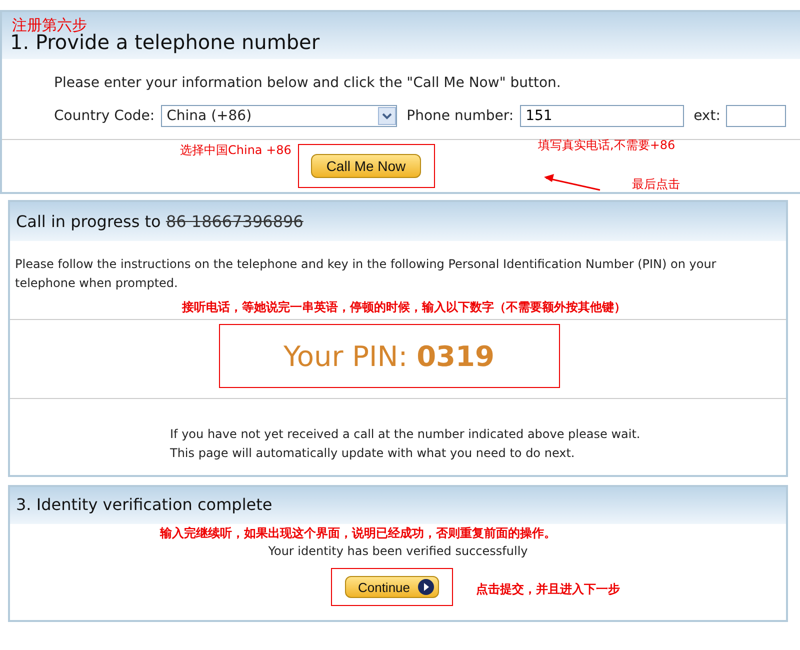  I want to click on country-select: China (+86), so click(278, 116).